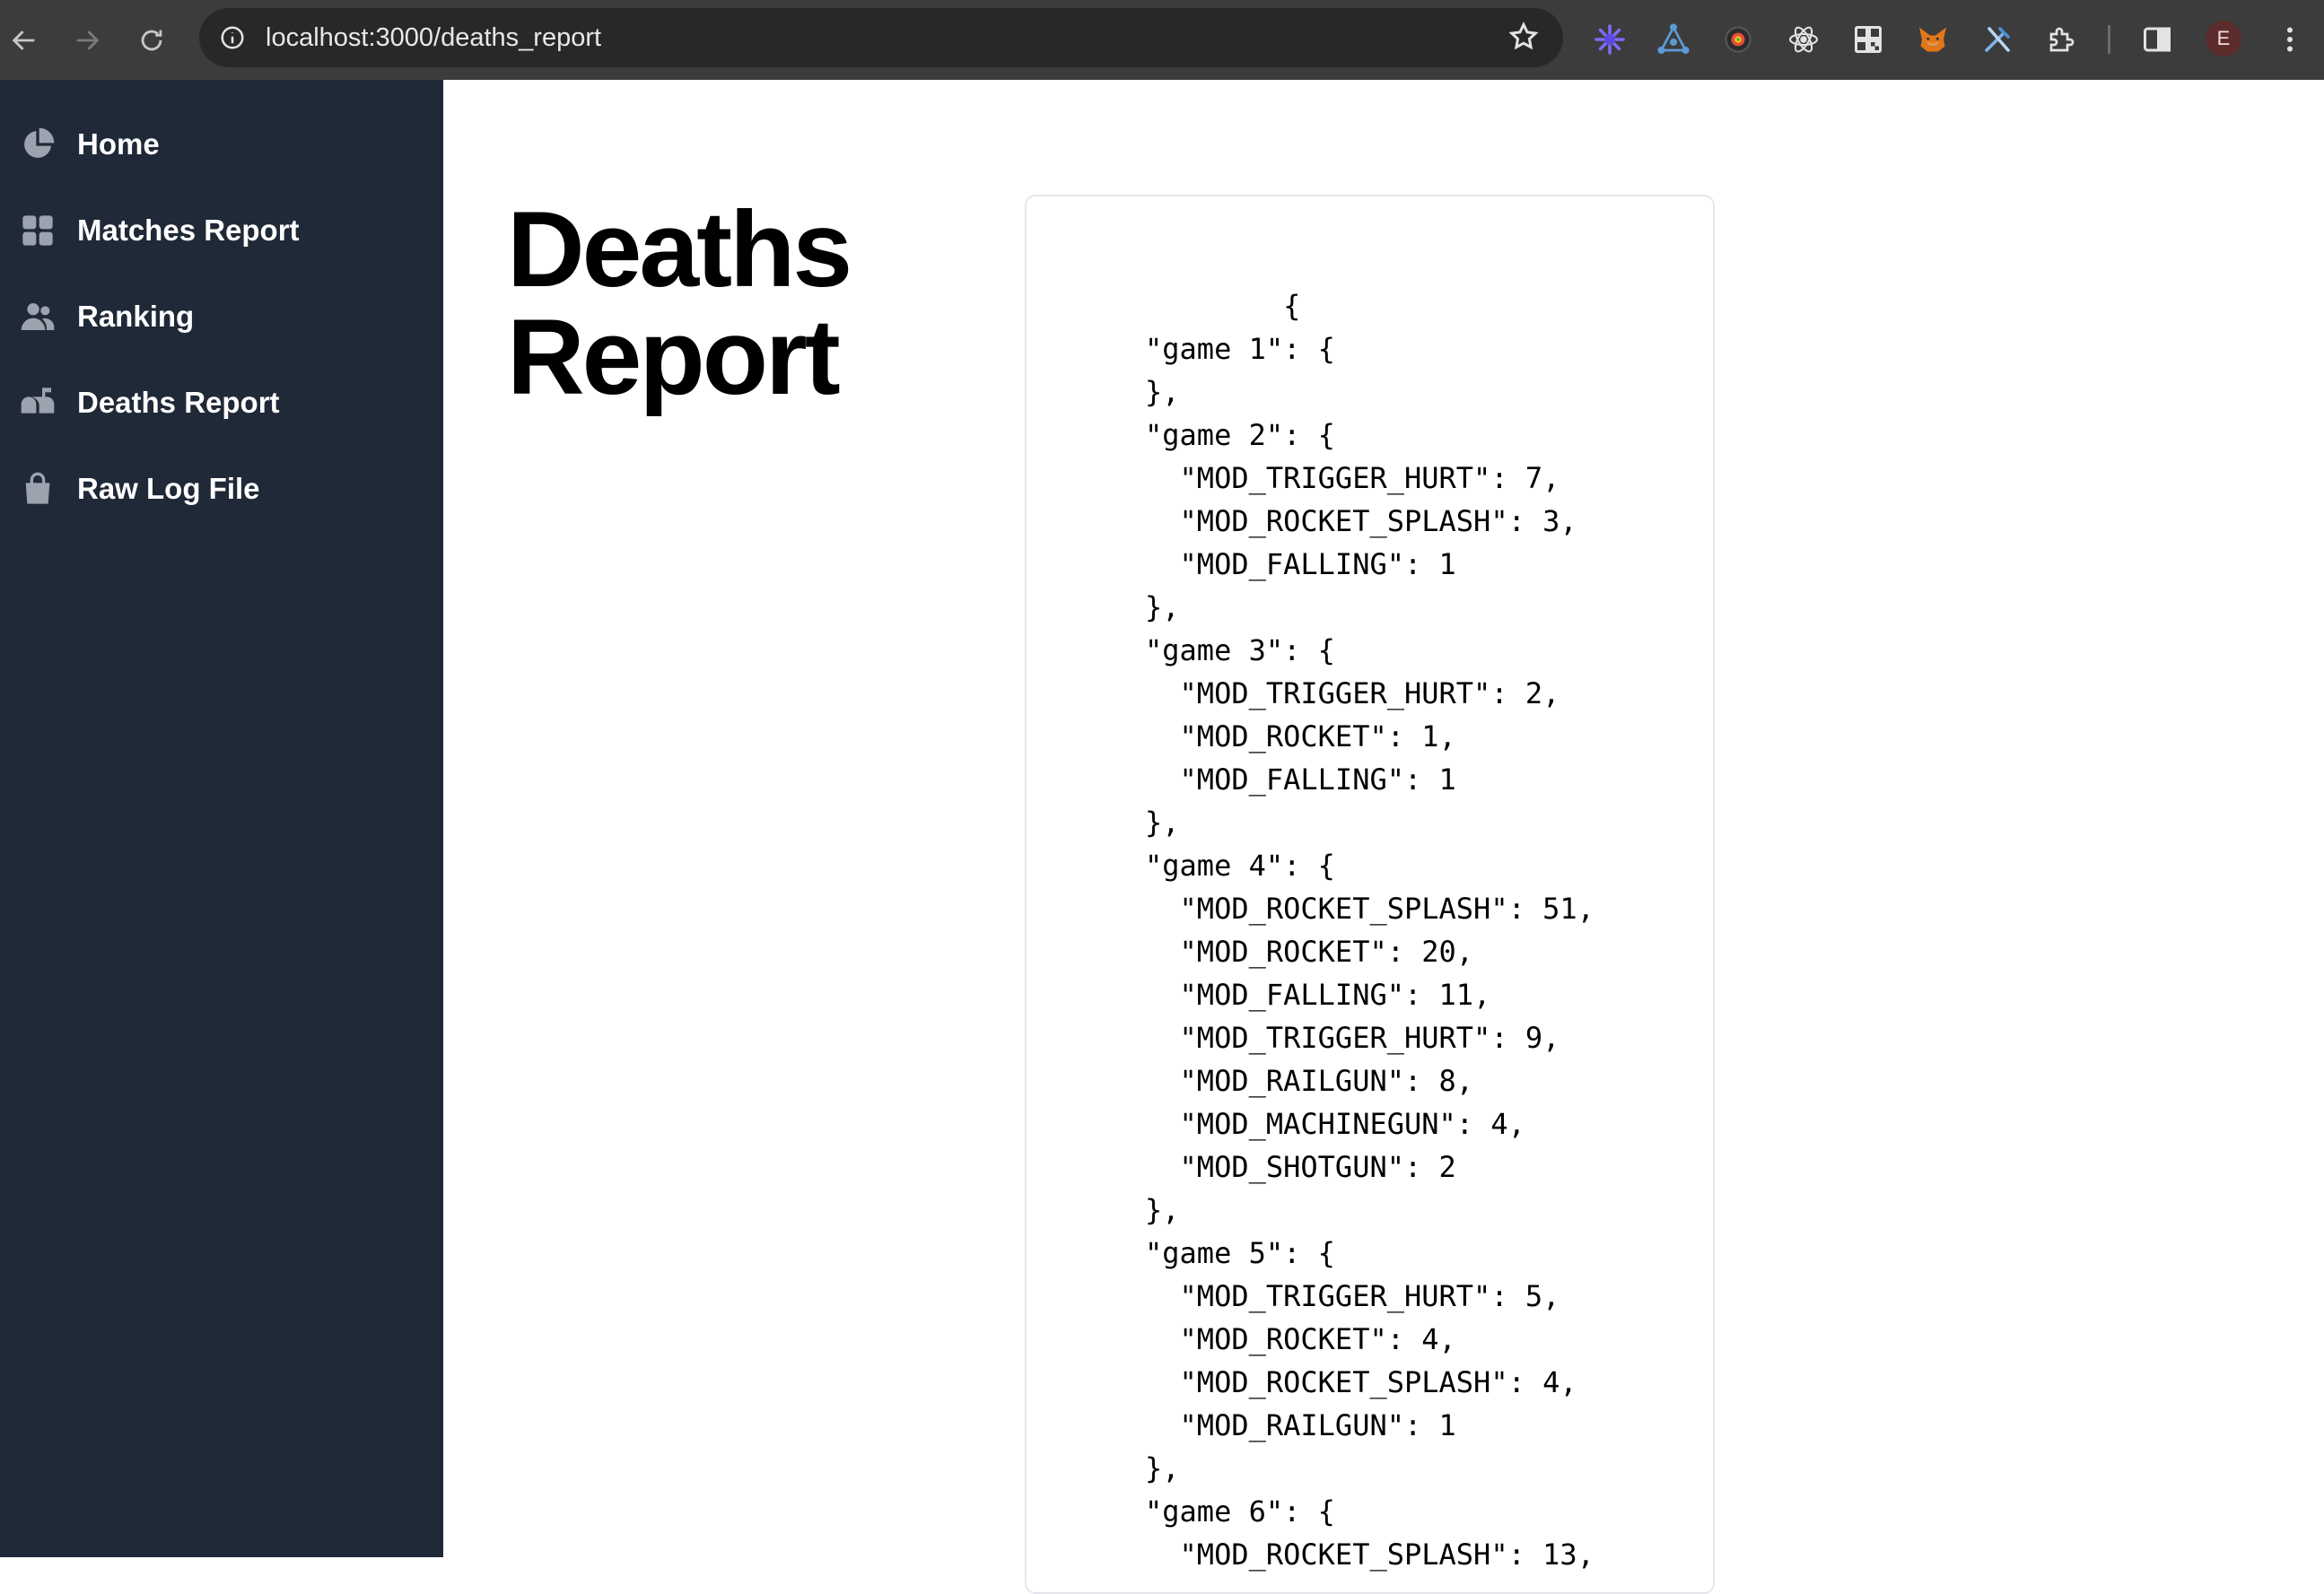 This screenshot has height=1594, width=2324. I want to click on back-button, so click(25, 40).